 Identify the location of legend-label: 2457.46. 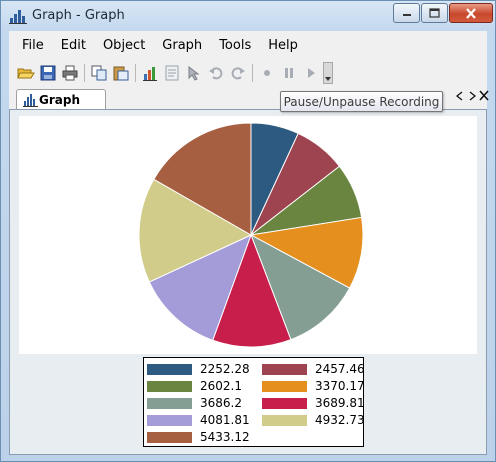
(340, 369).